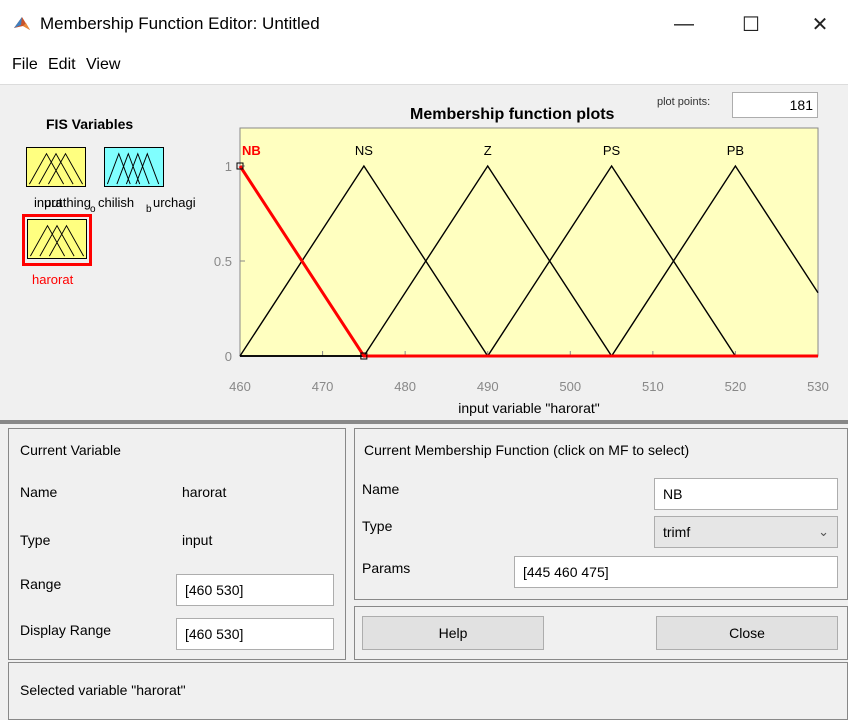  What do you see at coordinates (39, 492) in the screenshot?
I see `variable-name-label: Name` at bounding box center [39, 492].